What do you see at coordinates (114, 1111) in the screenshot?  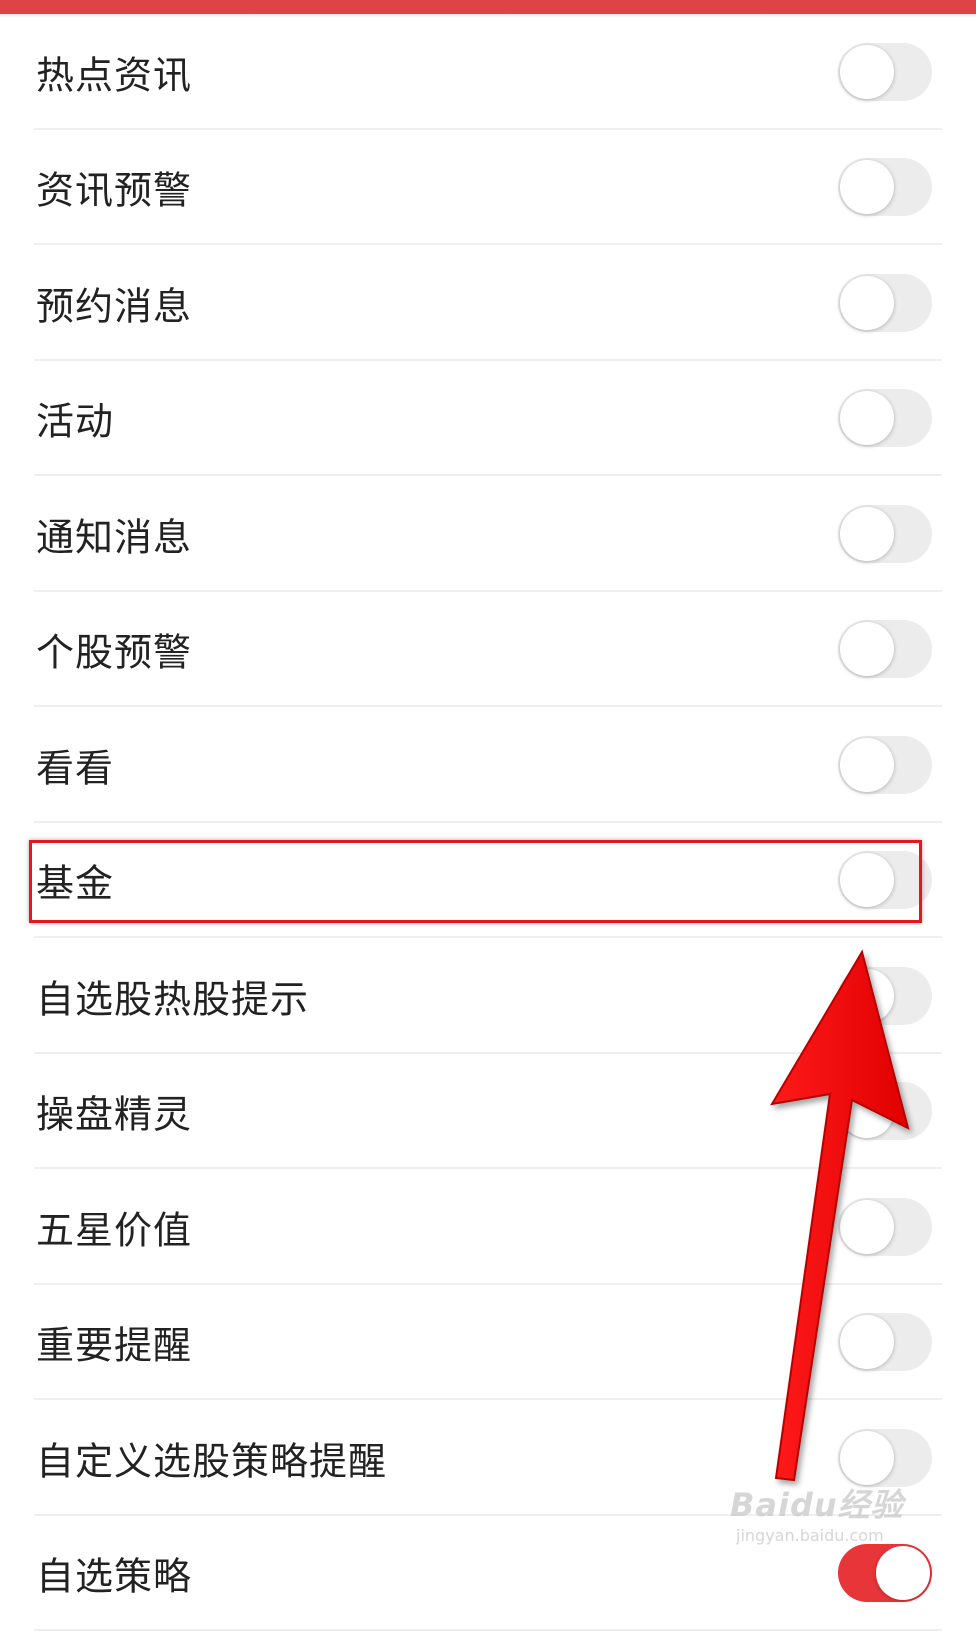 I see `setting-label: 操盘精灵` at bounding box center [114, 1111].